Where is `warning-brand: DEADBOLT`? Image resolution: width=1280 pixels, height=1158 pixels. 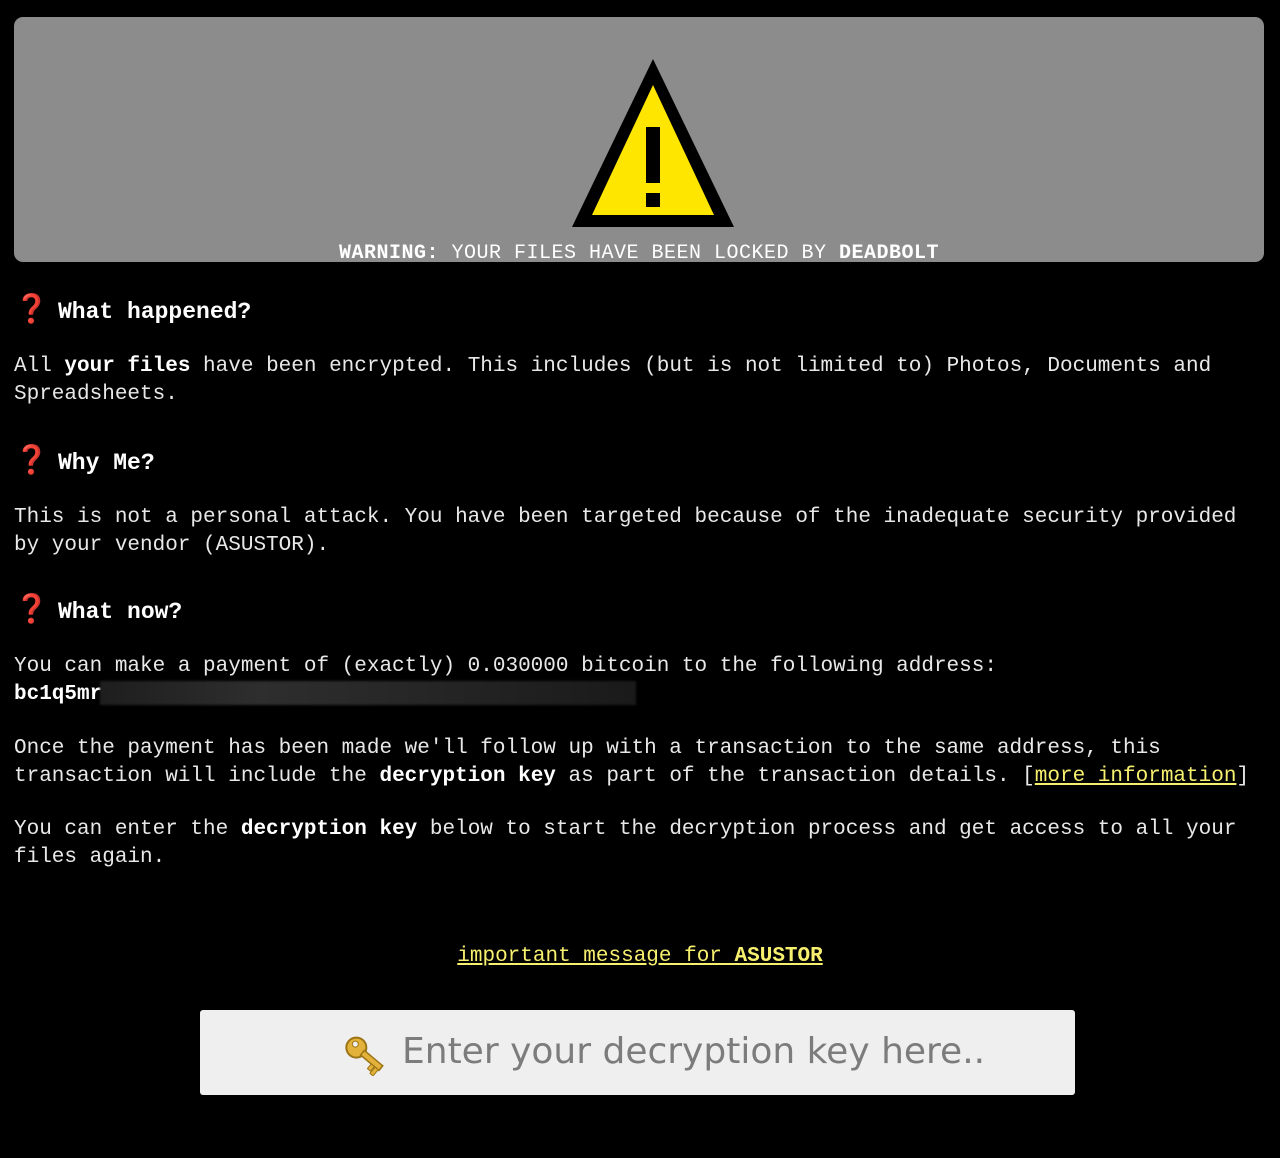 warning-brand: DEADBOLT is located at coordinates (889, 253).